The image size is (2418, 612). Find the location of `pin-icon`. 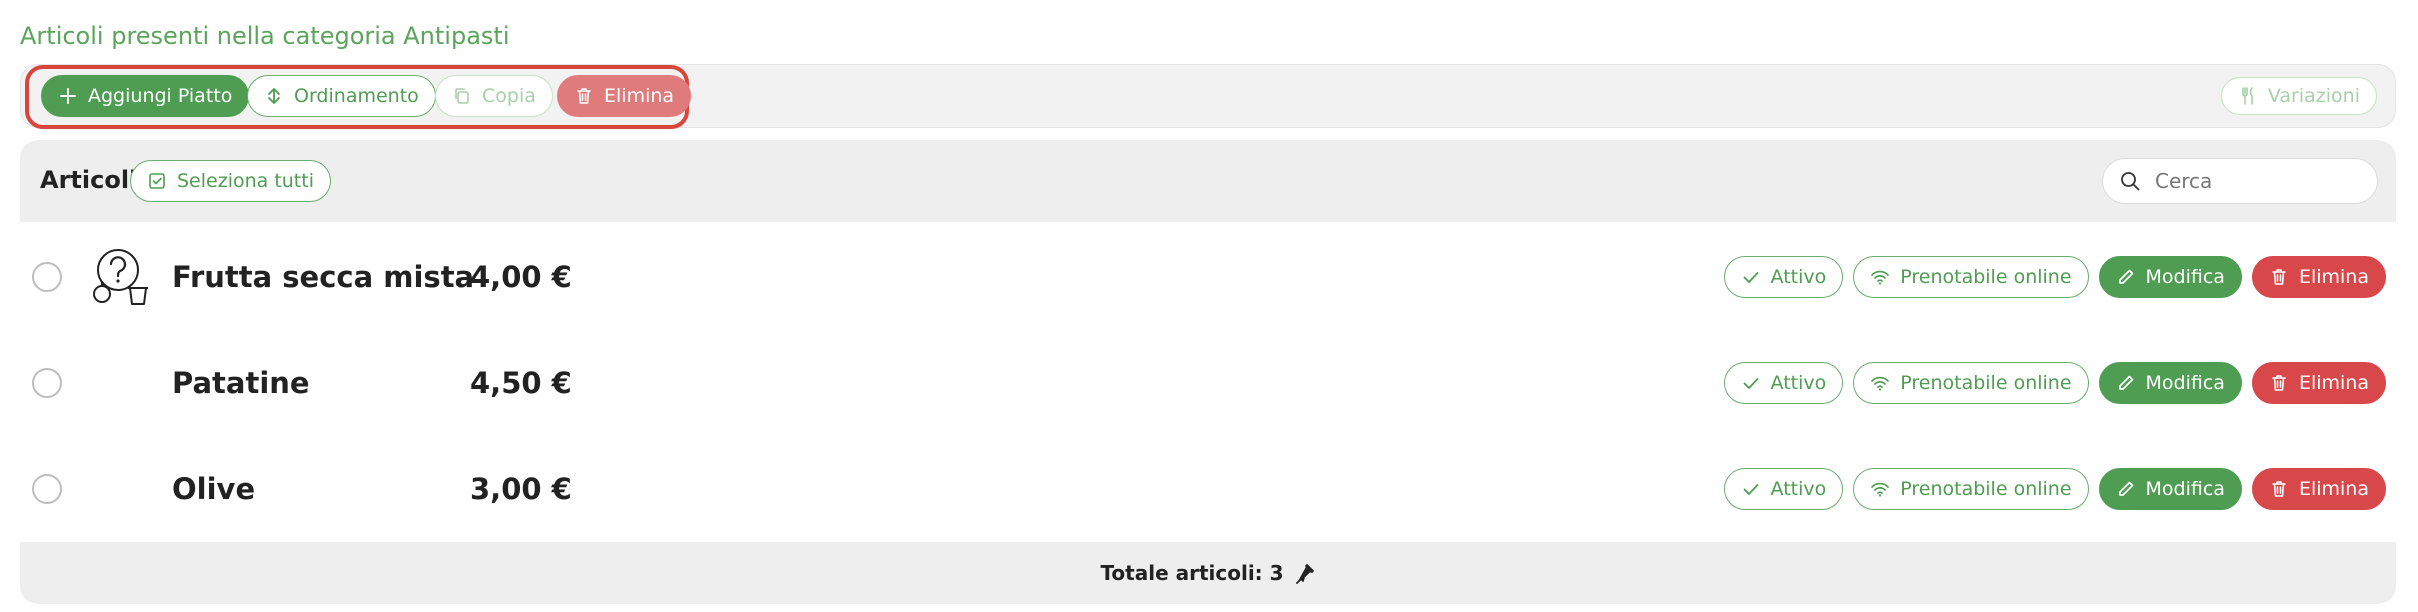

pin-icon is located at coordinates (1304, 574).